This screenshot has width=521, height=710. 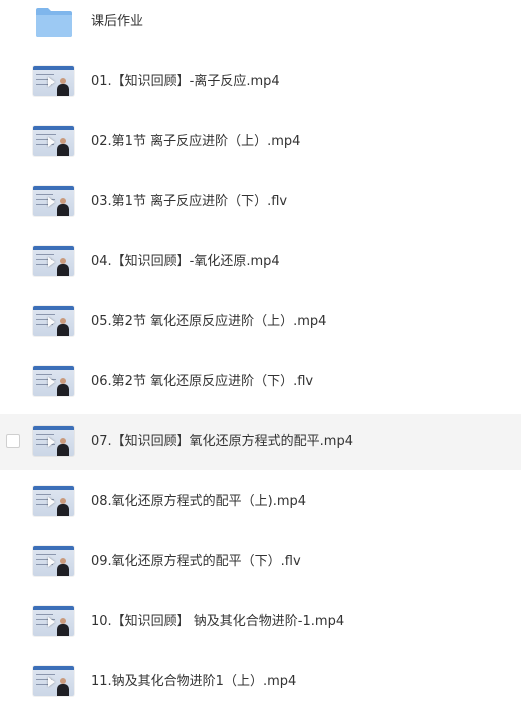 I want to click on file-name: 03.第1节 离子反应进阶（下）.flv, so click(x=189, y=201).